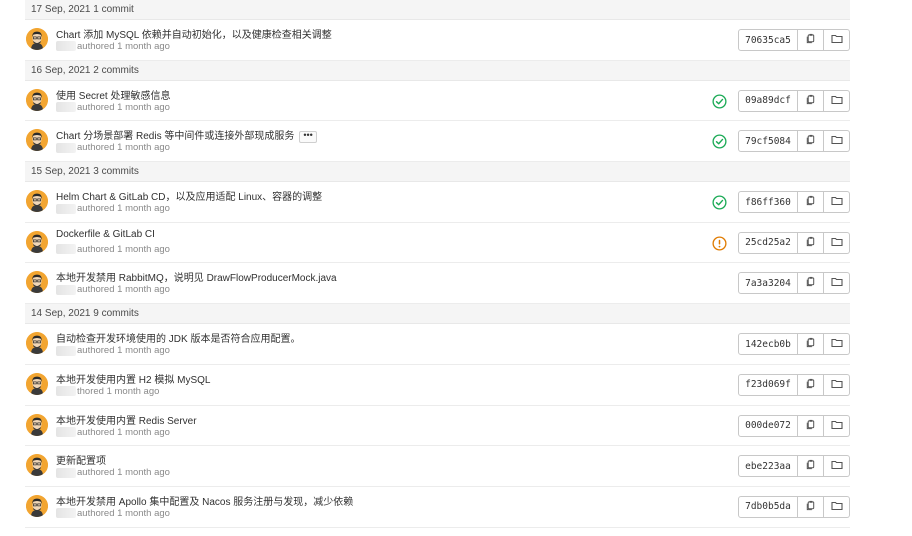  I want to click on commit-title-text: 本地开发禁用 Apollo 集中配置及 Nacos 服务注册与发现，减少依赖, so click(204, 502).